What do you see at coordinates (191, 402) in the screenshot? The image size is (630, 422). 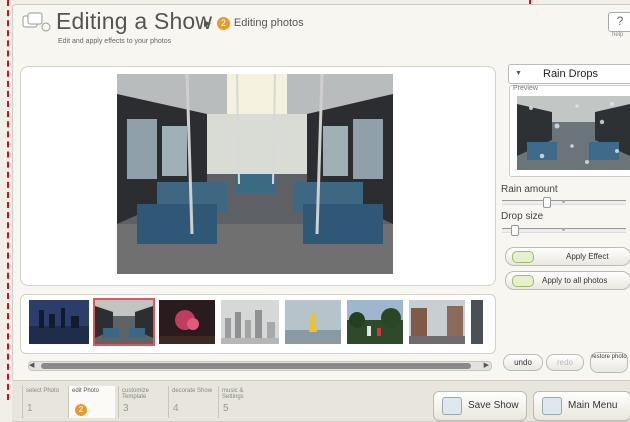 I see `step-tab-4: decorate Show 4` at bounding box center [191, 402].